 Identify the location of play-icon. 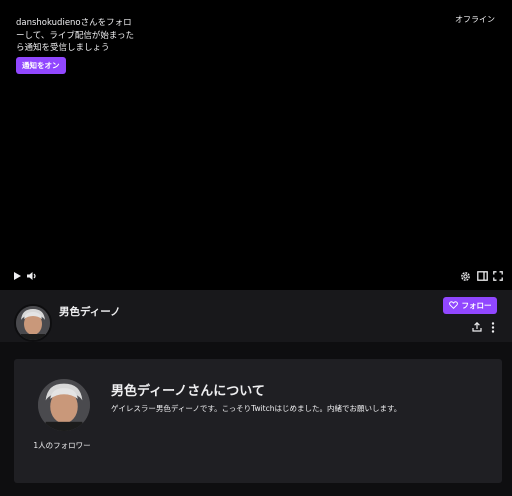
(17, 276).